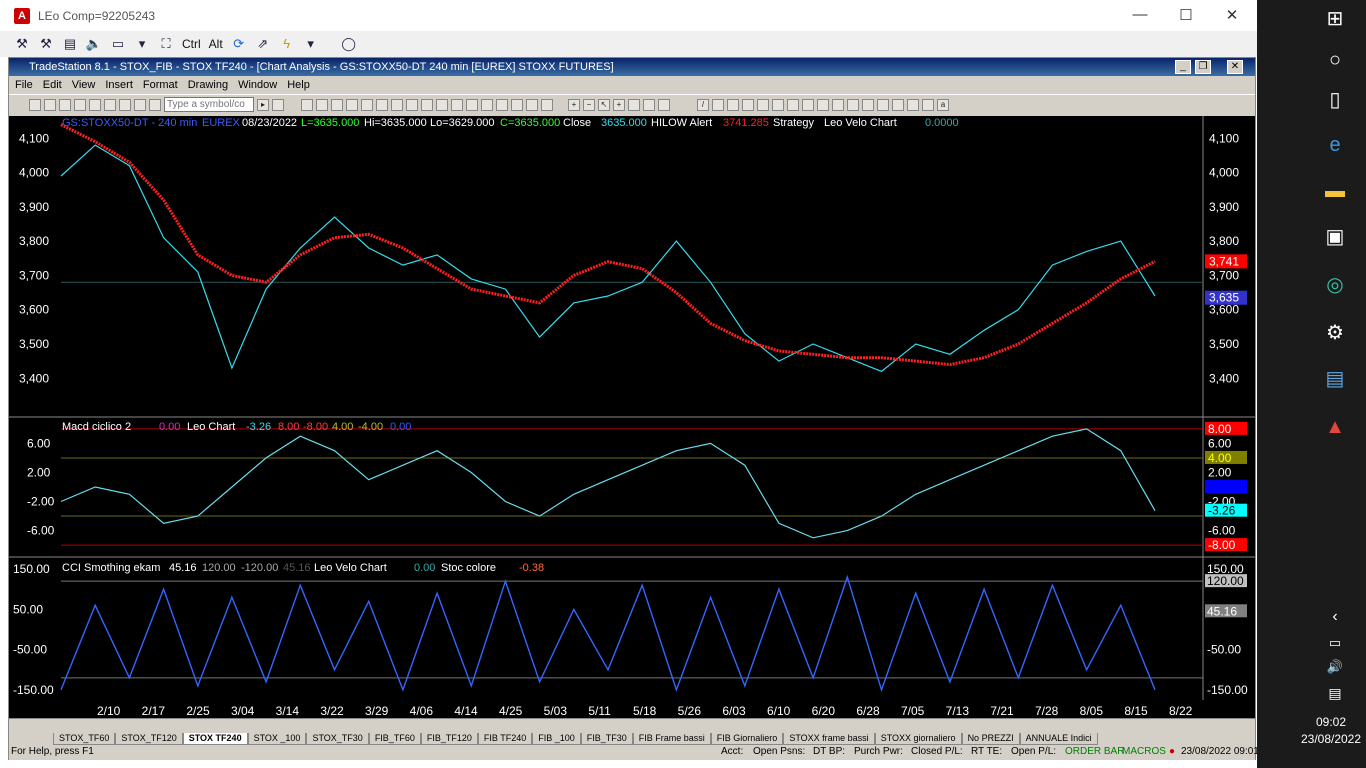 The width and height of the screenshot is (1366, 768). Describe the element at coordinates (1335, 145) in the screenshot. I see `edge-icon: e` at that location.